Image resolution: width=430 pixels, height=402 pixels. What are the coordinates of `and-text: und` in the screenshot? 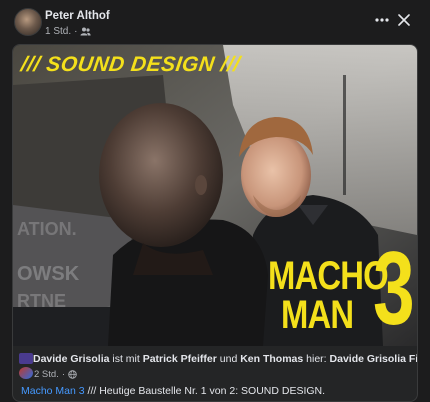 It's located at (228, 359).